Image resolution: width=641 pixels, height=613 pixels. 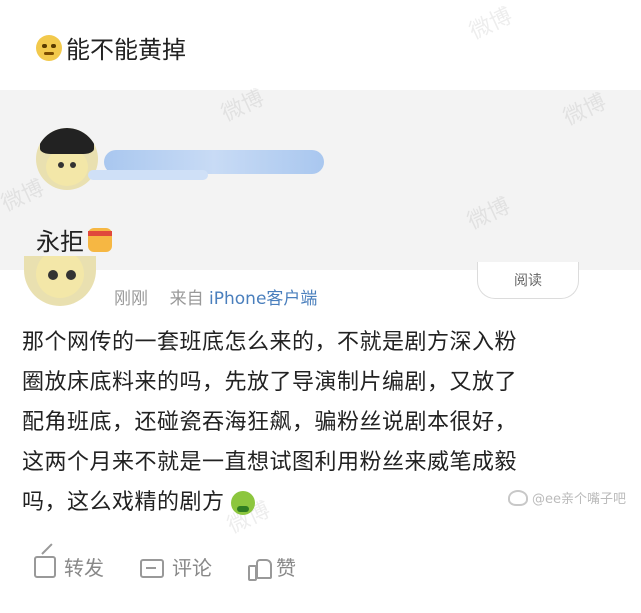 What do you see at coordinates (242, 503) in the screenshot?
I see `nauseated-face-icon` at bounding box center [242, 503].